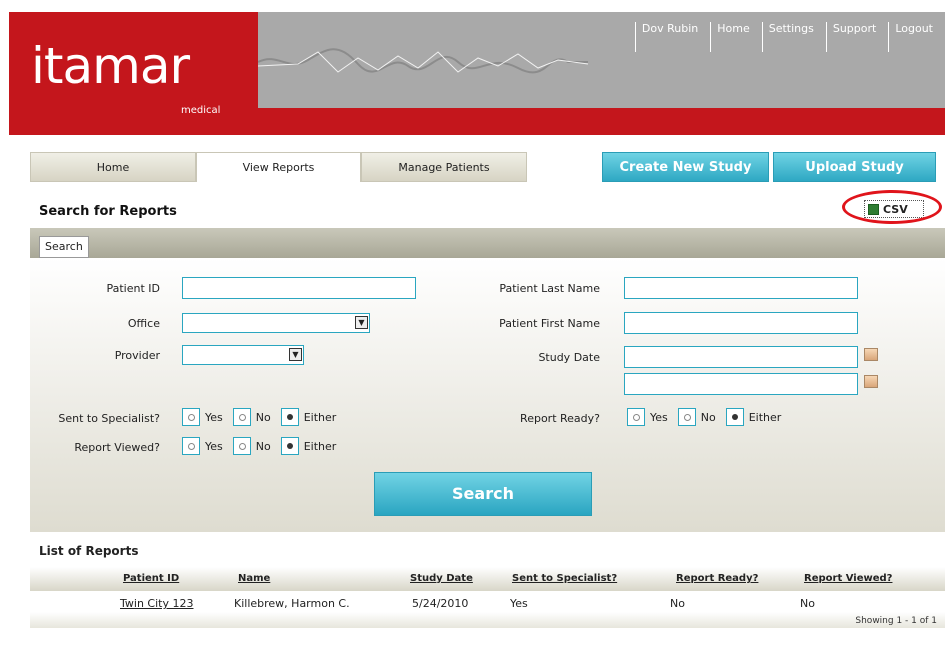  What do you see at coordinates (201, 110) in the screenshot?
I see `logo-subtext: medical` at bounding box center [201, 110].